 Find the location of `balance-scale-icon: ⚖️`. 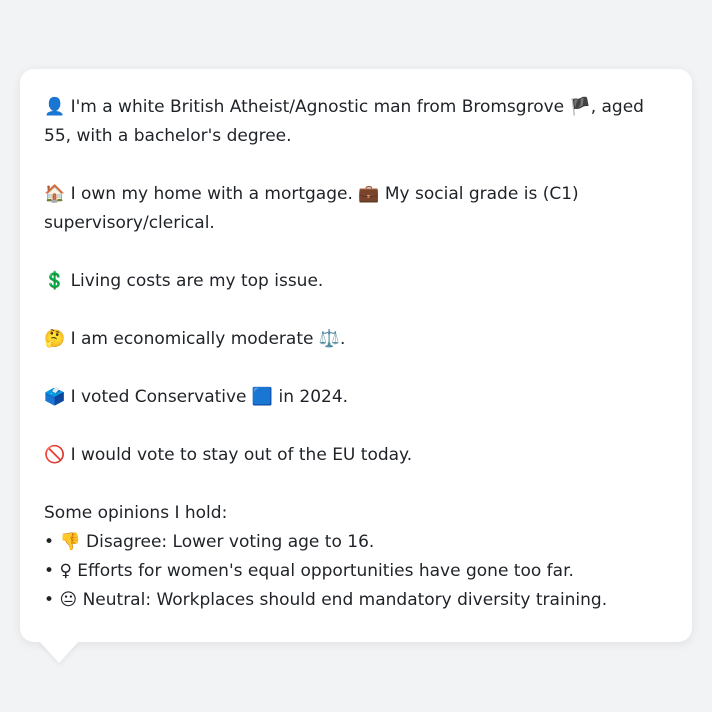

balance-scale-icon: ⚖️ is located at coordinates (329, 339).